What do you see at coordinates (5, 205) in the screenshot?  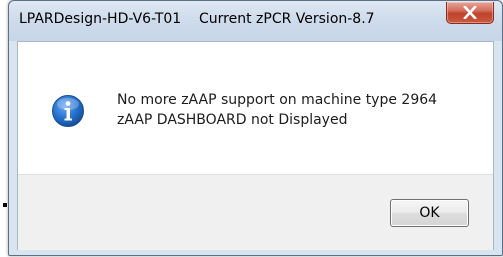 I see `edge-artifact` at bounding box center [5, 205].